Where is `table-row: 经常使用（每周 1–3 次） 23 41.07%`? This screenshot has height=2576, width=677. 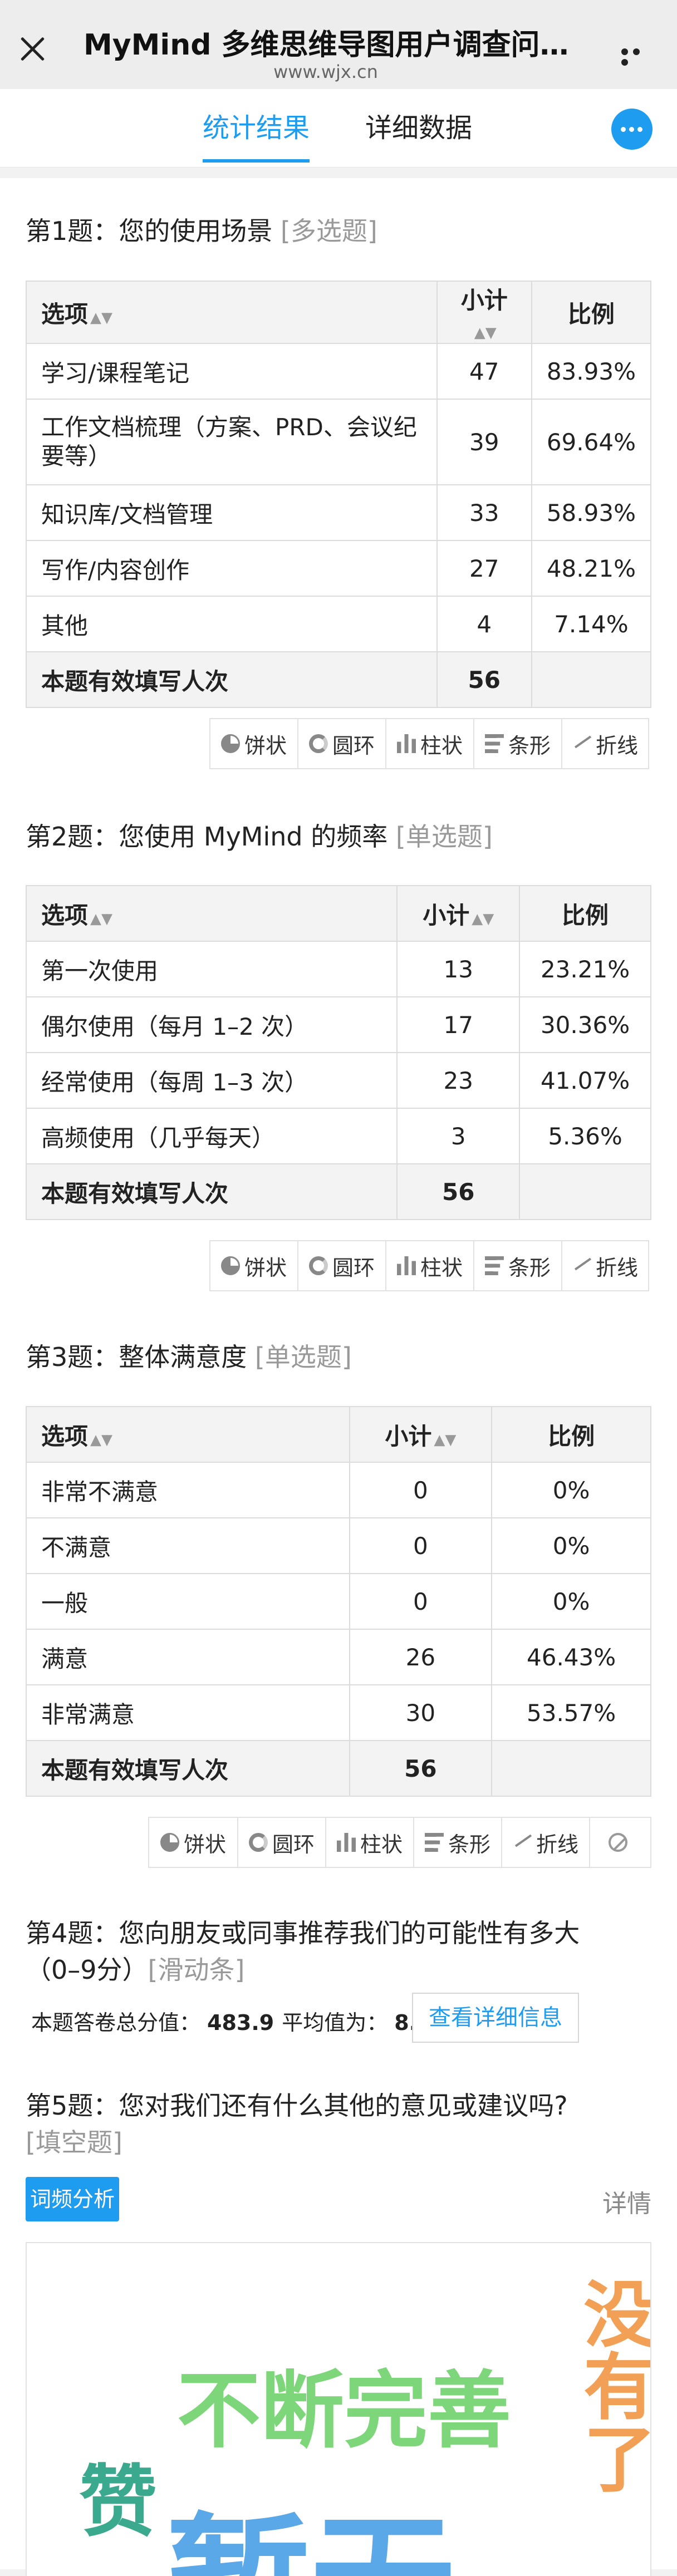
table-row: 经常使用（每周 1–3 次） 23 41.07% is located at coordinates (338, 1080).